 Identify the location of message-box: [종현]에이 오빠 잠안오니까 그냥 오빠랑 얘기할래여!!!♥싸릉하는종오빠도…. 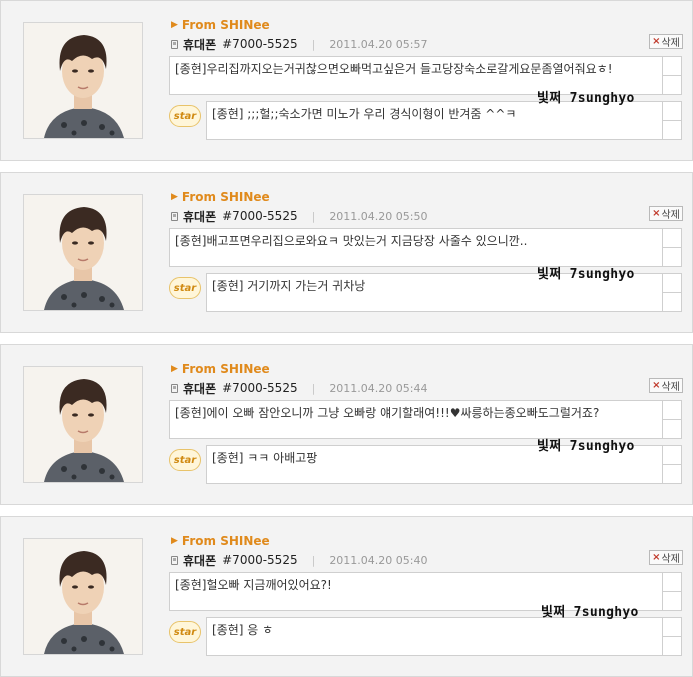
(416, 419).